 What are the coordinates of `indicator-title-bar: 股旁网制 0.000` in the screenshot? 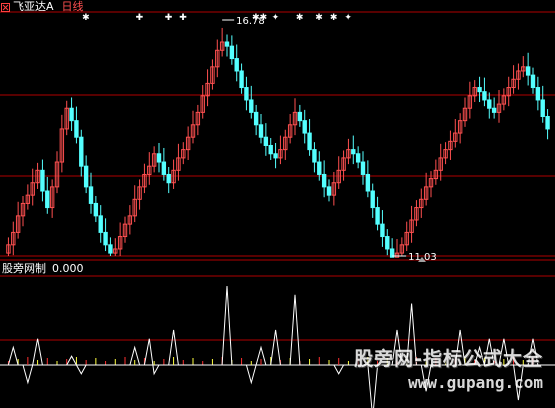 It's located at (43, 269).